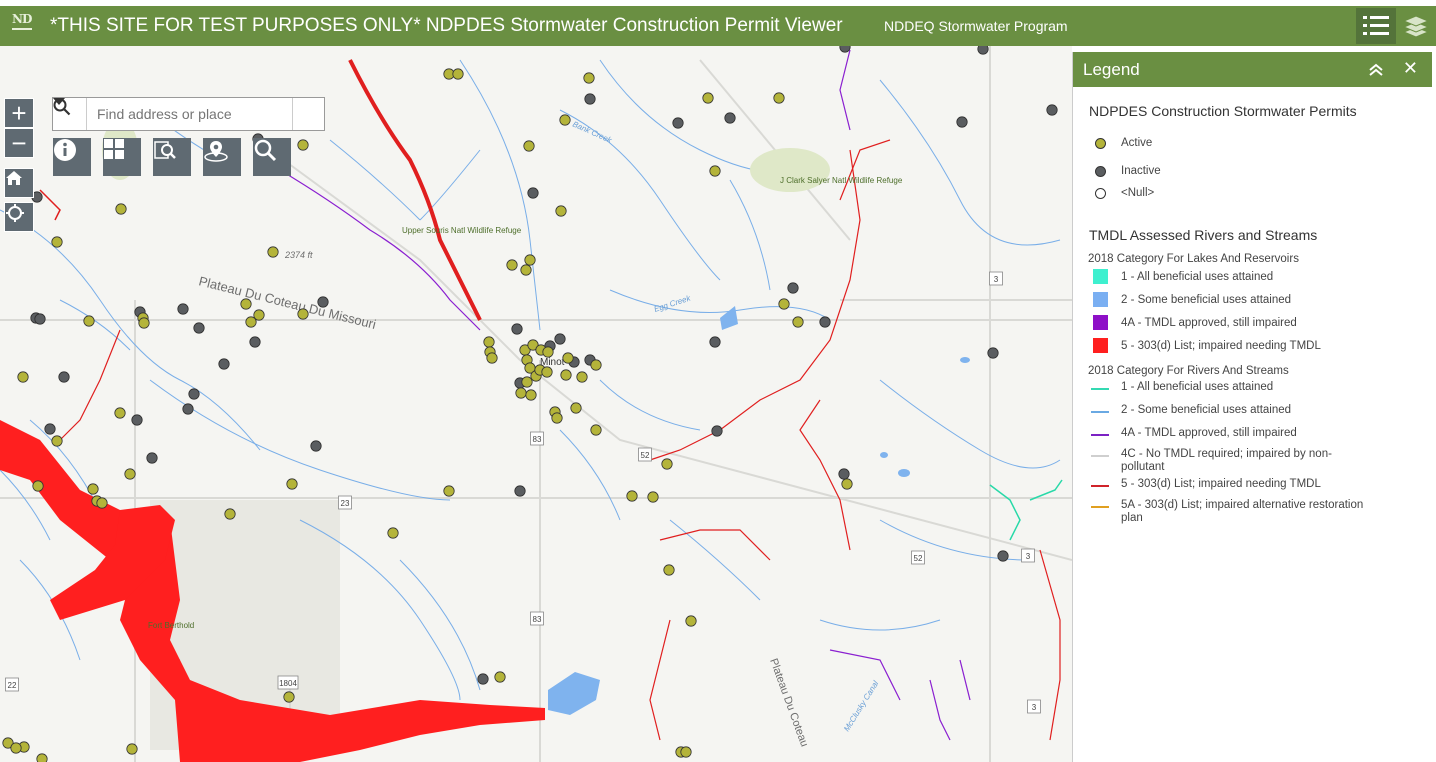 The image size is (1436, 762). What do you see at coordinates (172, 157) in the screenshot?
I see `query-button` at bounding box center [172, 157].